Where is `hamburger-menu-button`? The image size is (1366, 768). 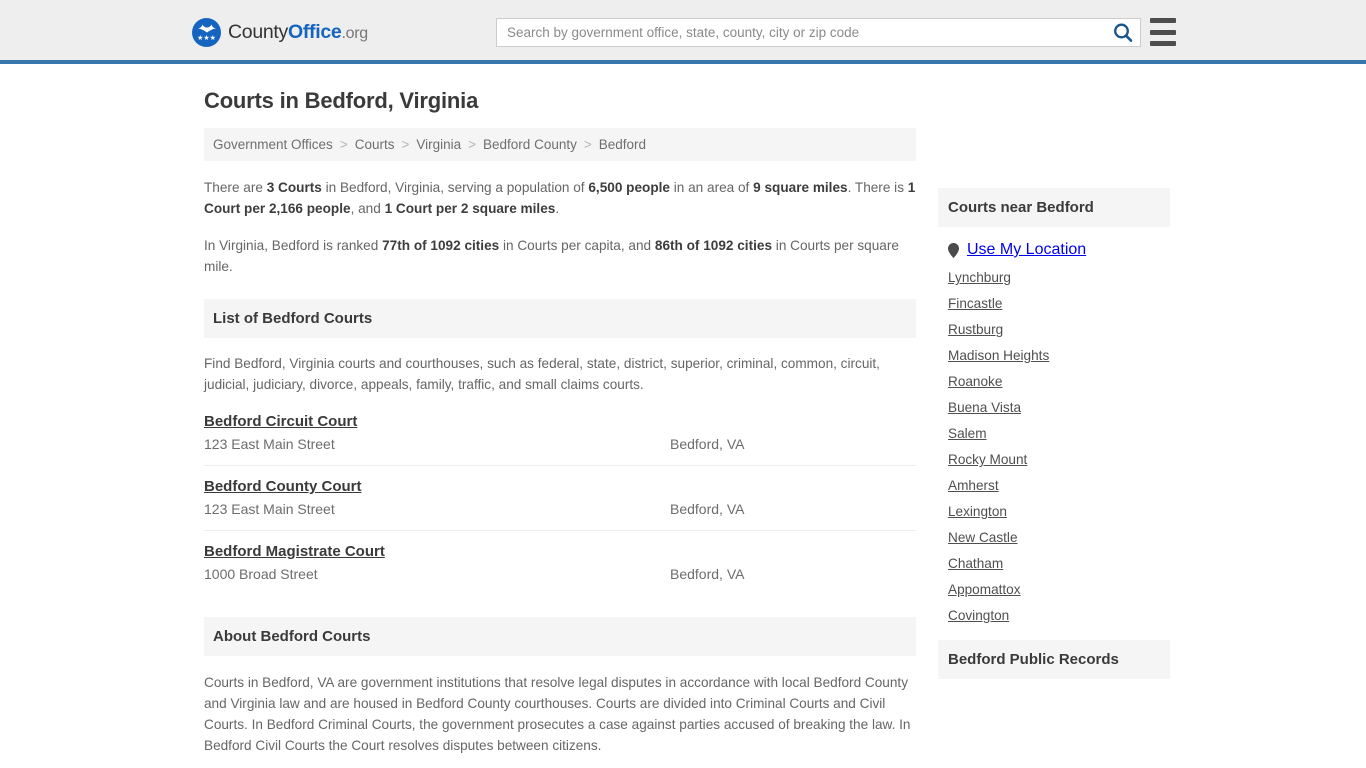
hamburger-menu-button is located at coordinates (1163, 32).